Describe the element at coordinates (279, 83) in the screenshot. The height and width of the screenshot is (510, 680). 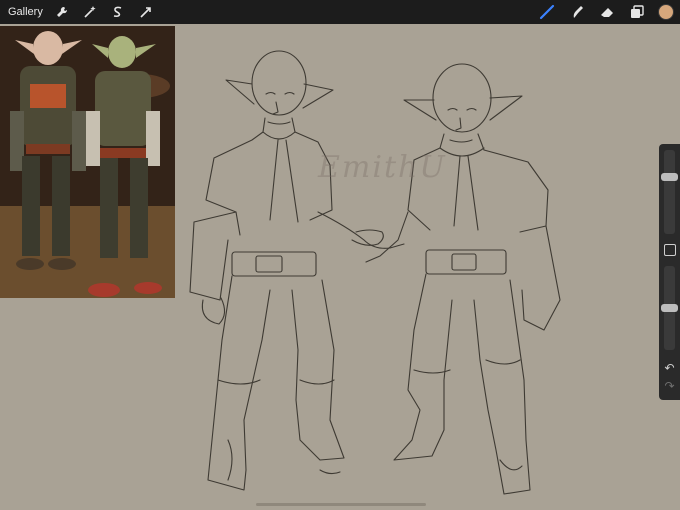
I see `left-head` at that location.